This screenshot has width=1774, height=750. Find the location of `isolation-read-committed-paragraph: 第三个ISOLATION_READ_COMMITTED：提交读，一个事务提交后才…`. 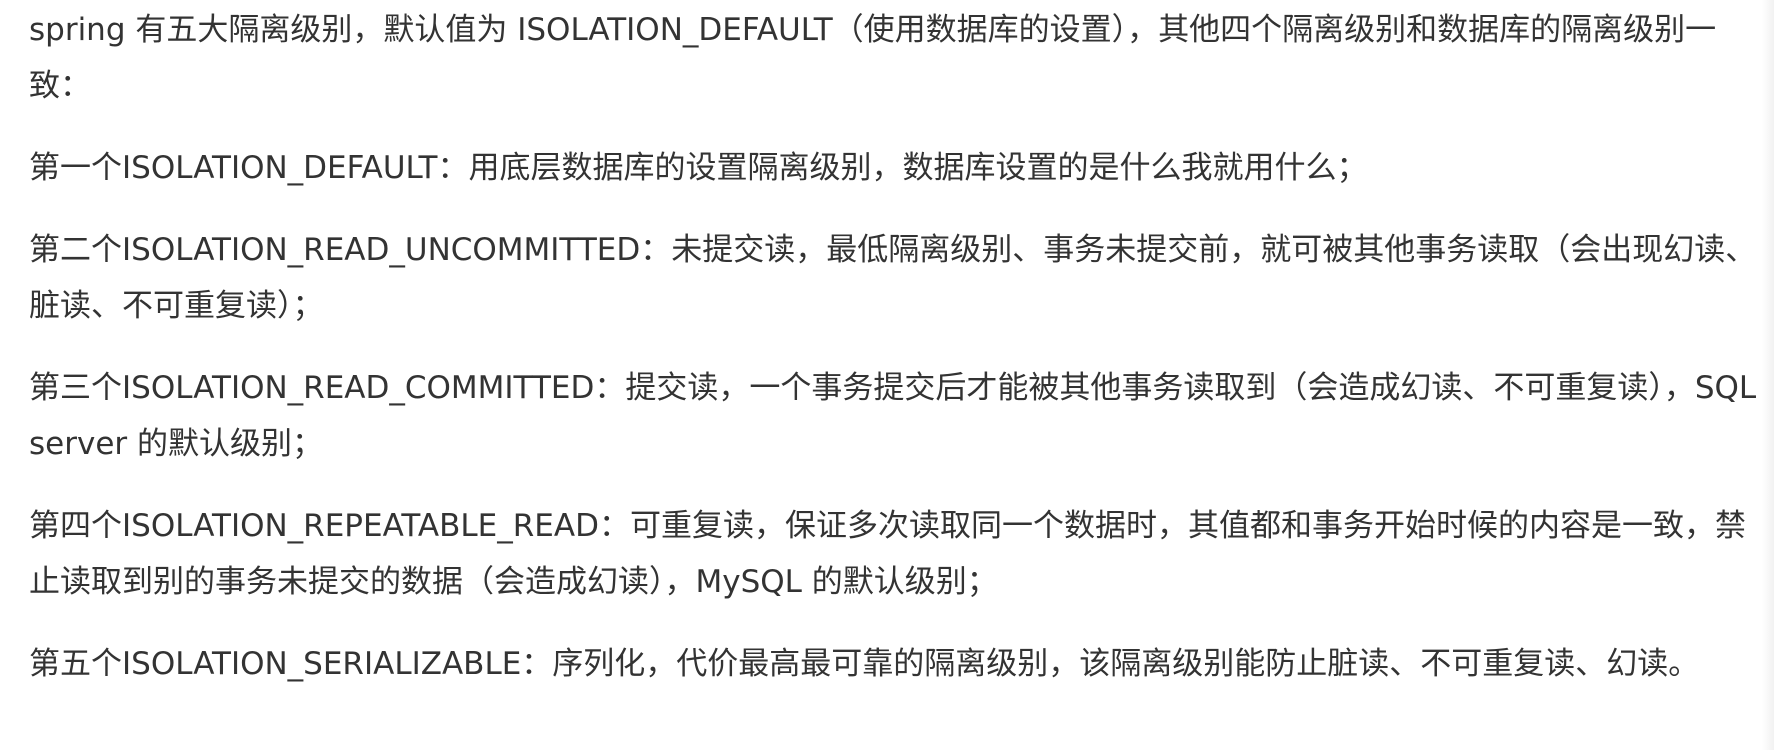

isolation-read-committed-paragraph: 第三个ISOLATION_READ_COMMITTED：提交读，一个事务提交后才… is located at coordinates (893, 416).